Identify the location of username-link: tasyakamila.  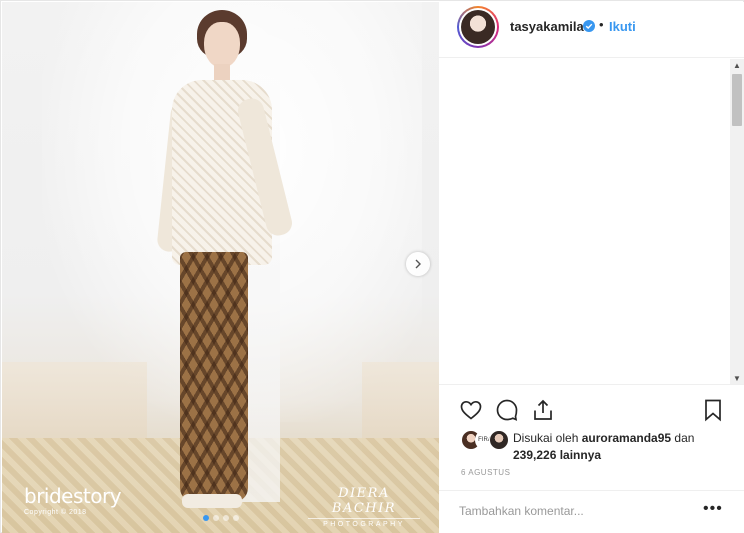
(547, 26).